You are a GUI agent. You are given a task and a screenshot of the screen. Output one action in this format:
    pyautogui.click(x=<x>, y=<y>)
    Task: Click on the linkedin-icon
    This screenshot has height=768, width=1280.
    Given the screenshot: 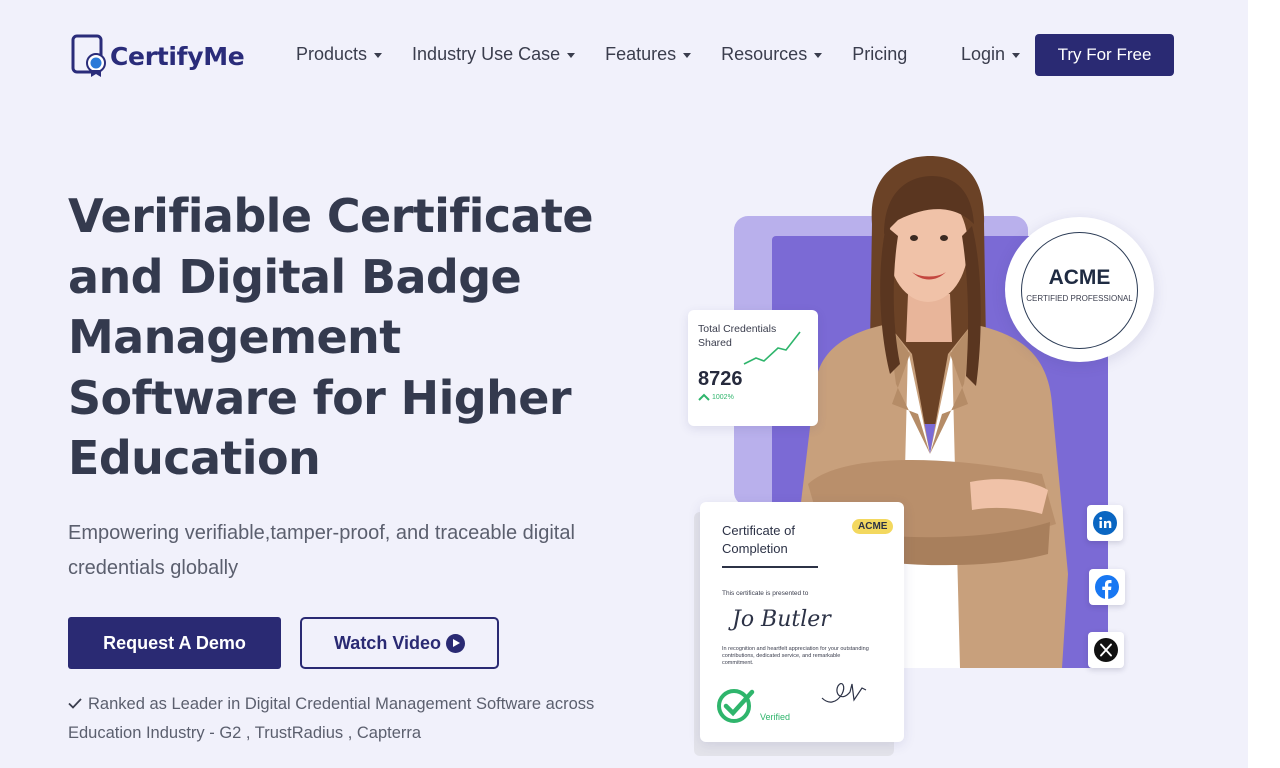 What is the action you would take?
    pyautogui.click(x=1105, y=523)
    